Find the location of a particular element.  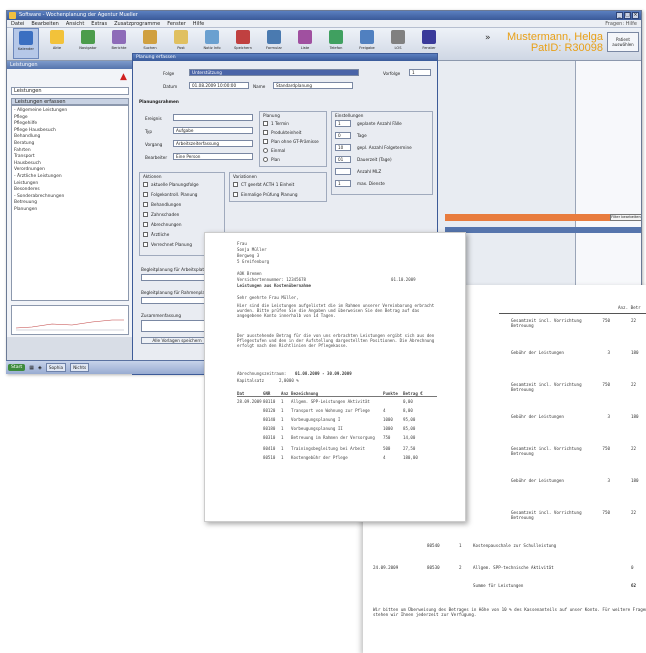

tree-item: Behandlung is located at coordinates (70, 137).